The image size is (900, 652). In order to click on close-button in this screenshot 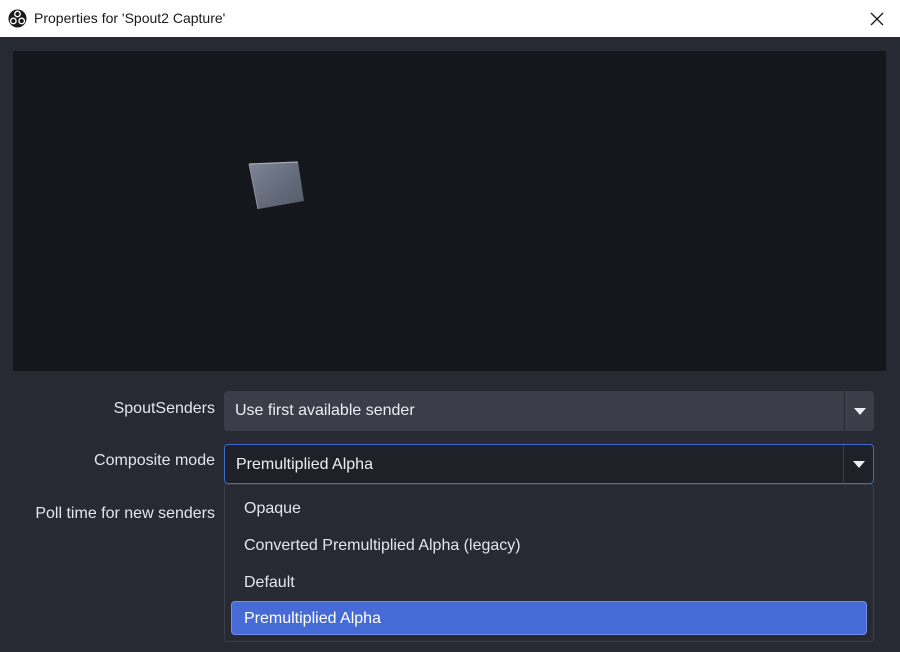, I will do `click(877, 18)`.